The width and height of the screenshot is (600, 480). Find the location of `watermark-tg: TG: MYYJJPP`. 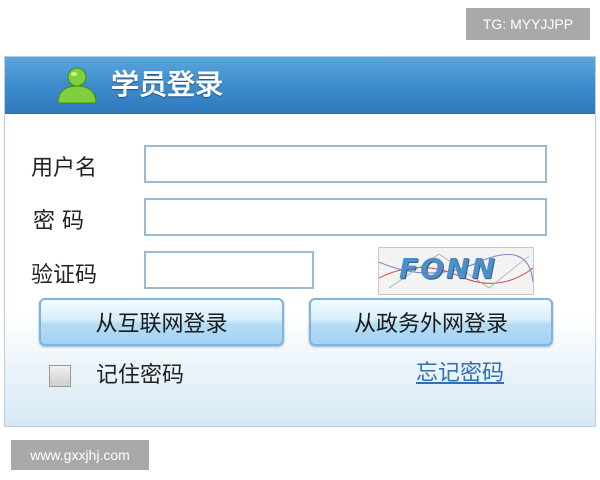

watermark-tg: TG: MYYJJPP is located at coordinates (528, 24).